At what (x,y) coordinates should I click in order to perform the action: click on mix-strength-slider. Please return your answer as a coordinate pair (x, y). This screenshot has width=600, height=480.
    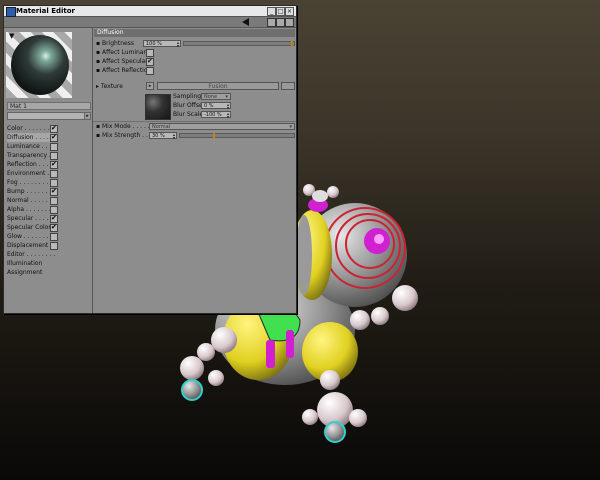
    Looking at the image, I should click on (237, 135).